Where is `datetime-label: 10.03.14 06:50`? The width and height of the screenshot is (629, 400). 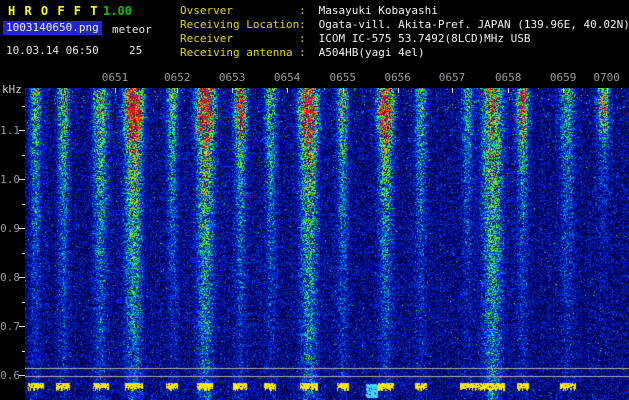
datetime-label: 10.03.14 06:50 is located at coordinates (52, 50).